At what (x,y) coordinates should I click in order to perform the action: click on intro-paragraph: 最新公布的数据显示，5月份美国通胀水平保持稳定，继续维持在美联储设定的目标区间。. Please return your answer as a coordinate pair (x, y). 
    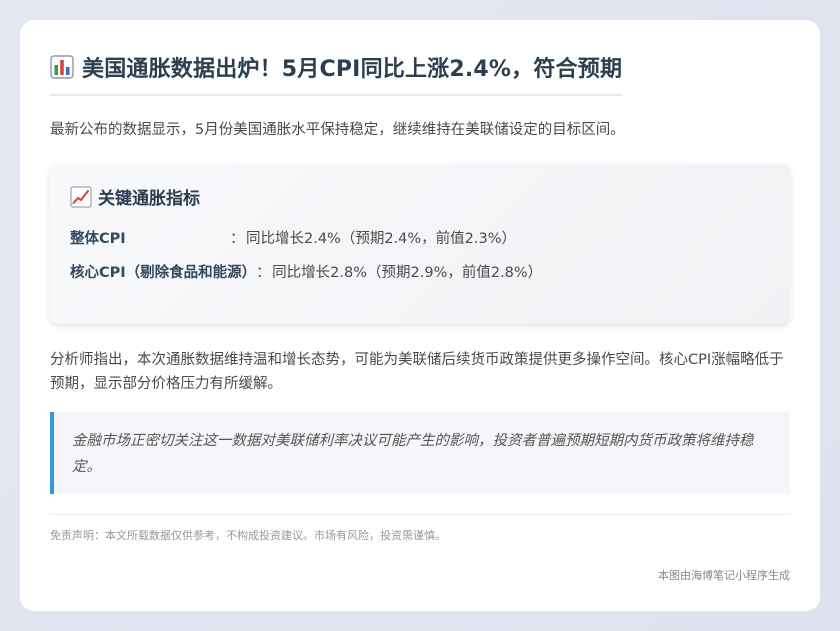
    Looking at the image, I should click on (337, 130).